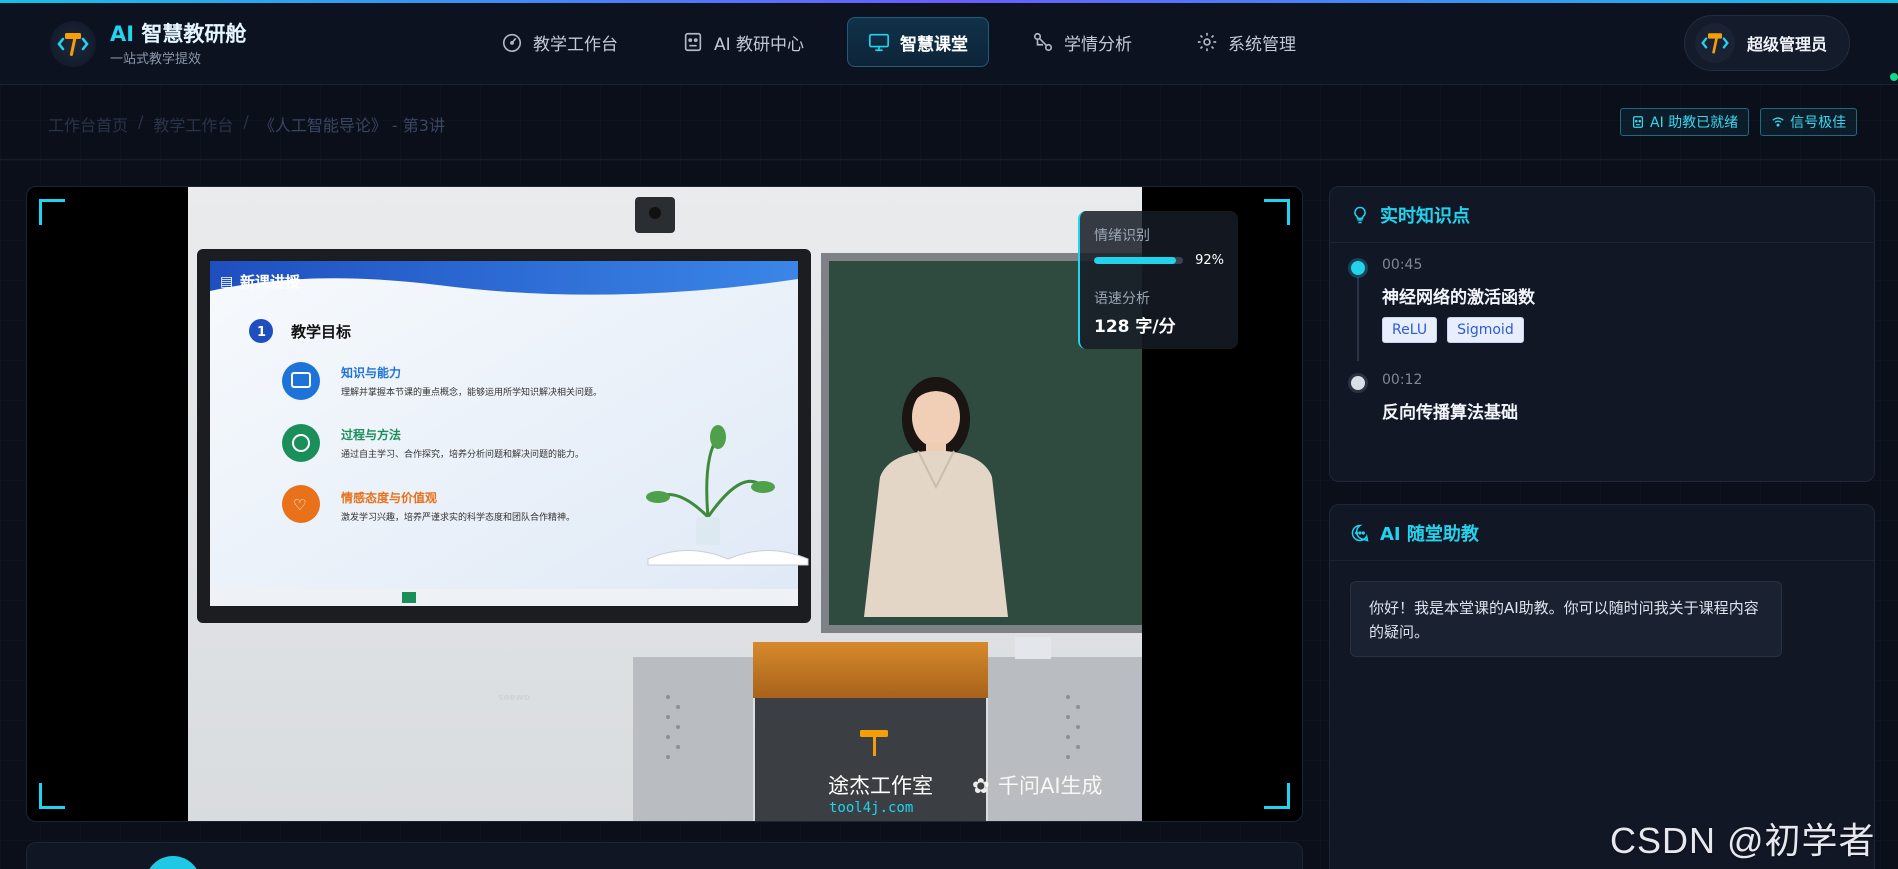  I want to click on speed-value: 128 字/分, so click(1135, 327).